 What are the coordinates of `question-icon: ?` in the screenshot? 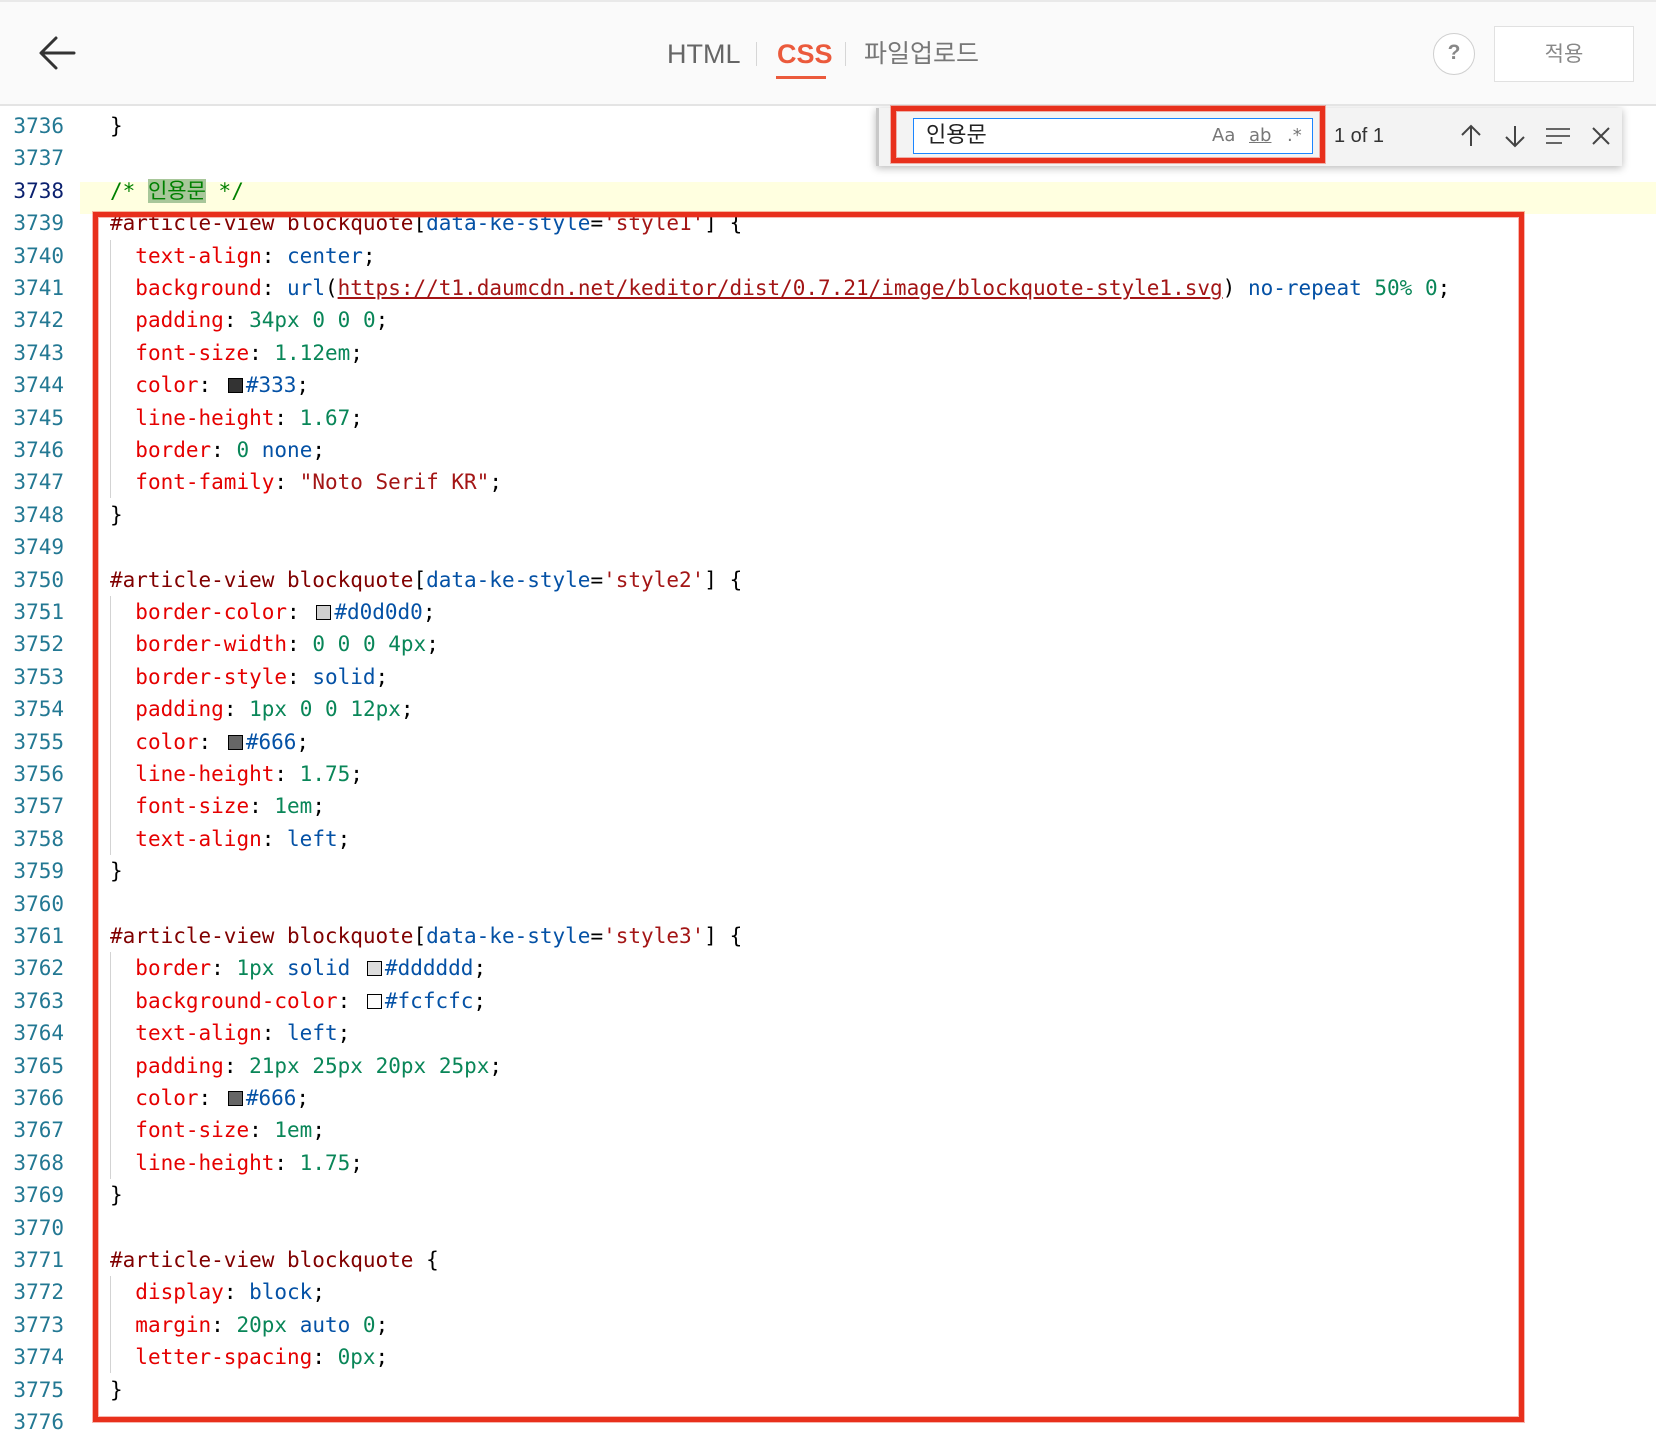 It's located at (1454, 52).